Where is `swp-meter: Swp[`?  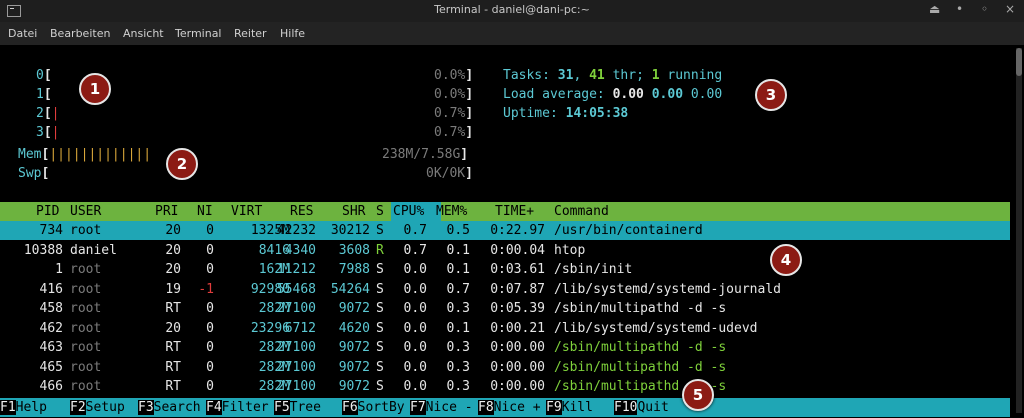 swp-meter: Swp[ is located at coordinates (34, 173).